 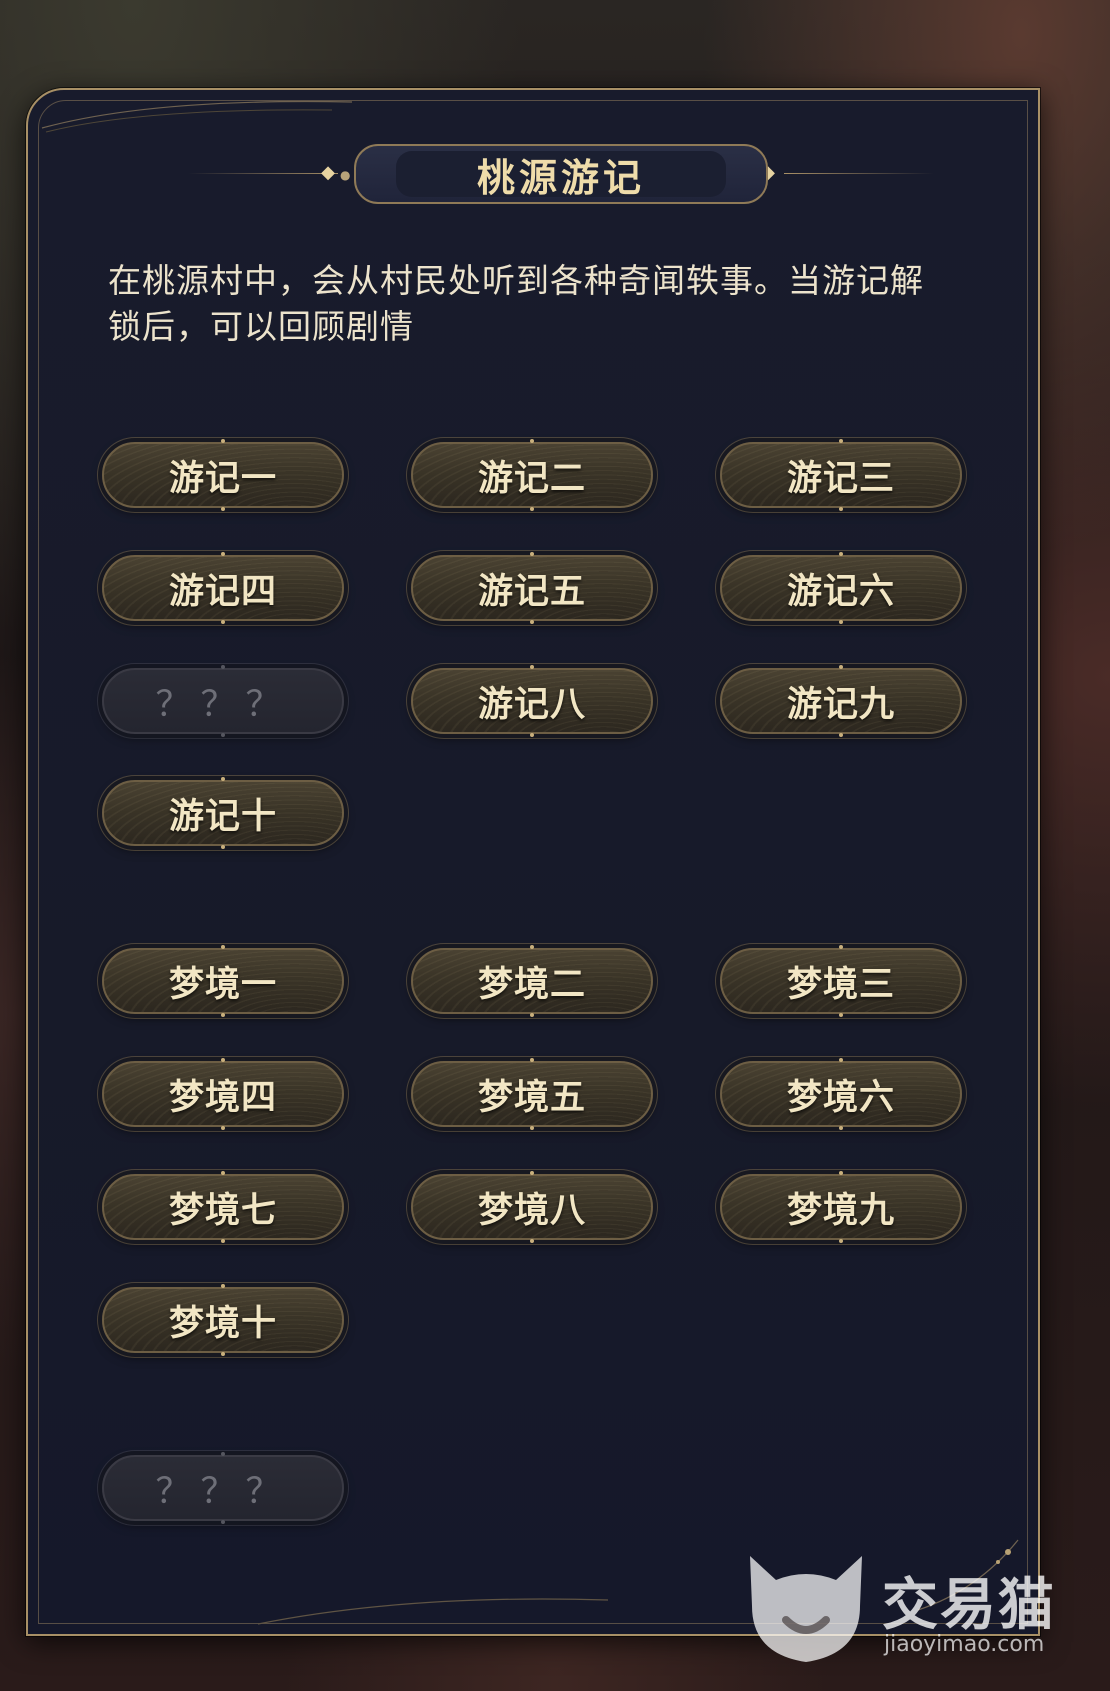 I want to click on page-title: 桃源游记, so click(x=560, y=177).